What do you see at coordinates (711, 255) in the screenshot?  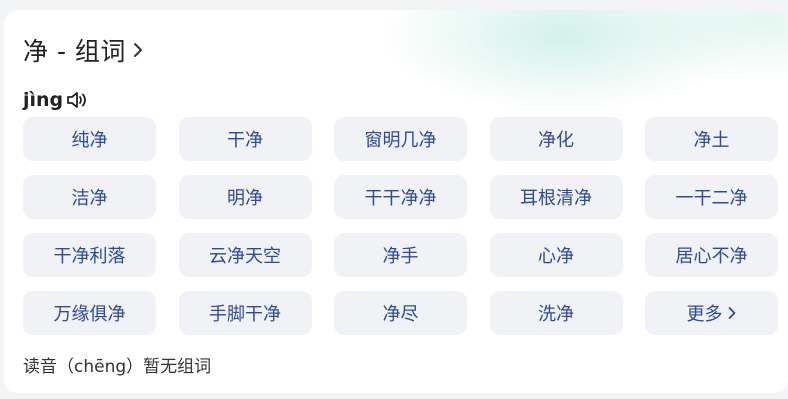 I see `word-chip: 居心不净` at bounding box center [711, 255].